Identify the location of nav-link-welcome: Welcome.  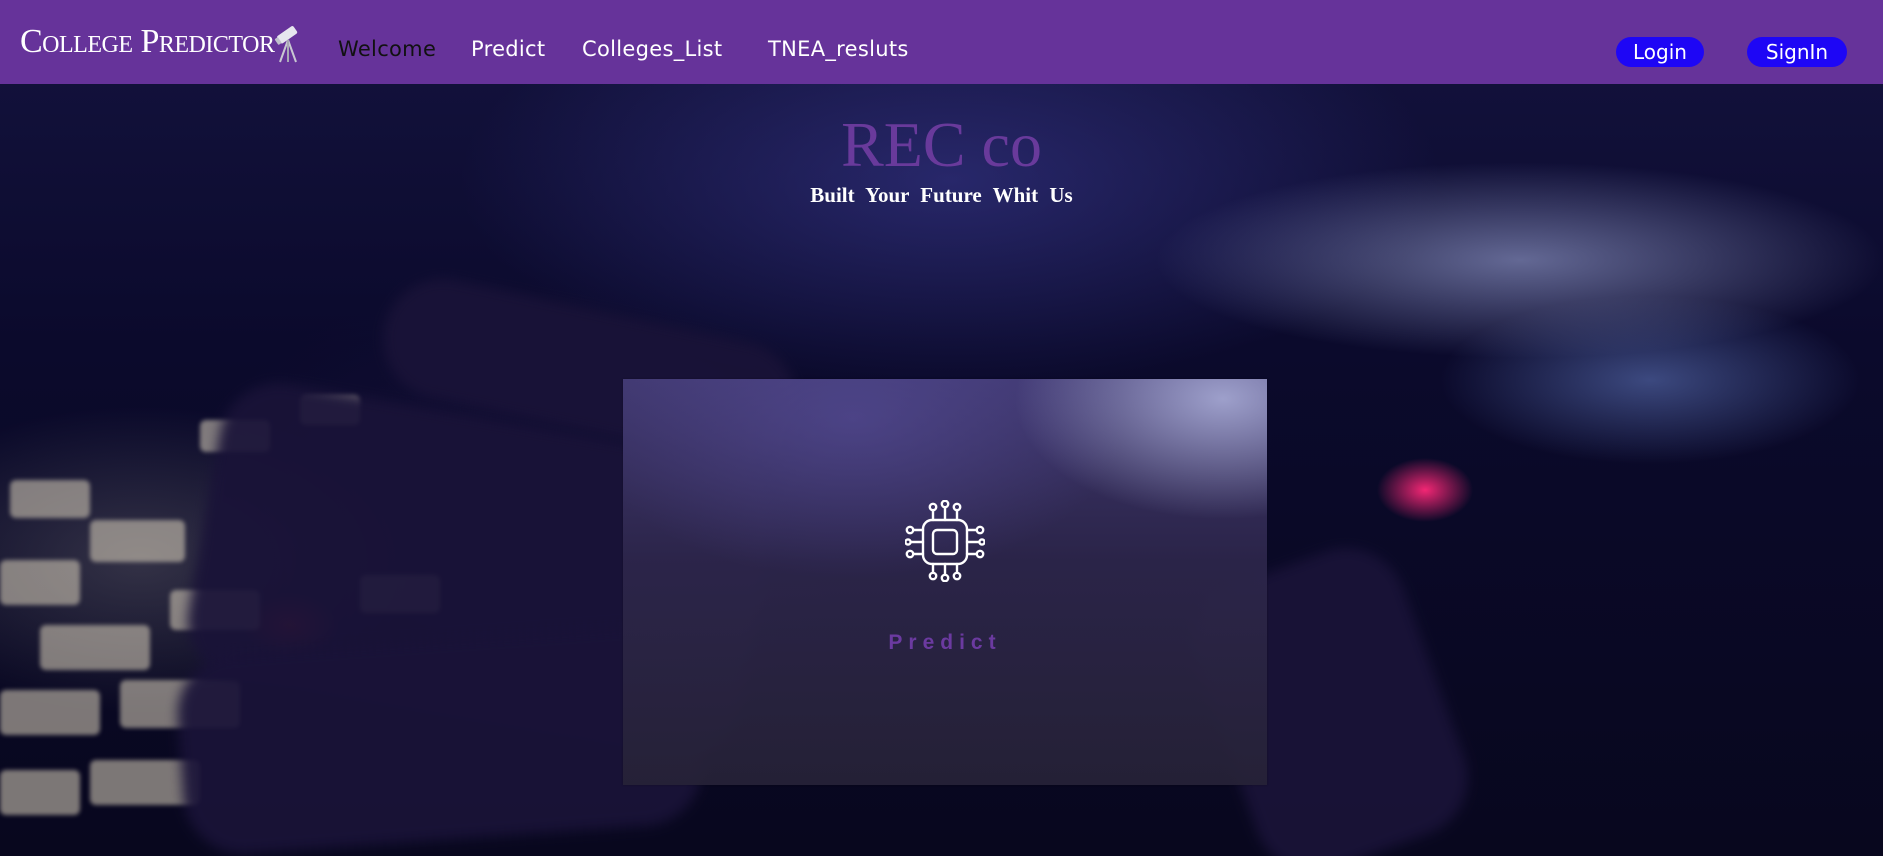
(387, 49).